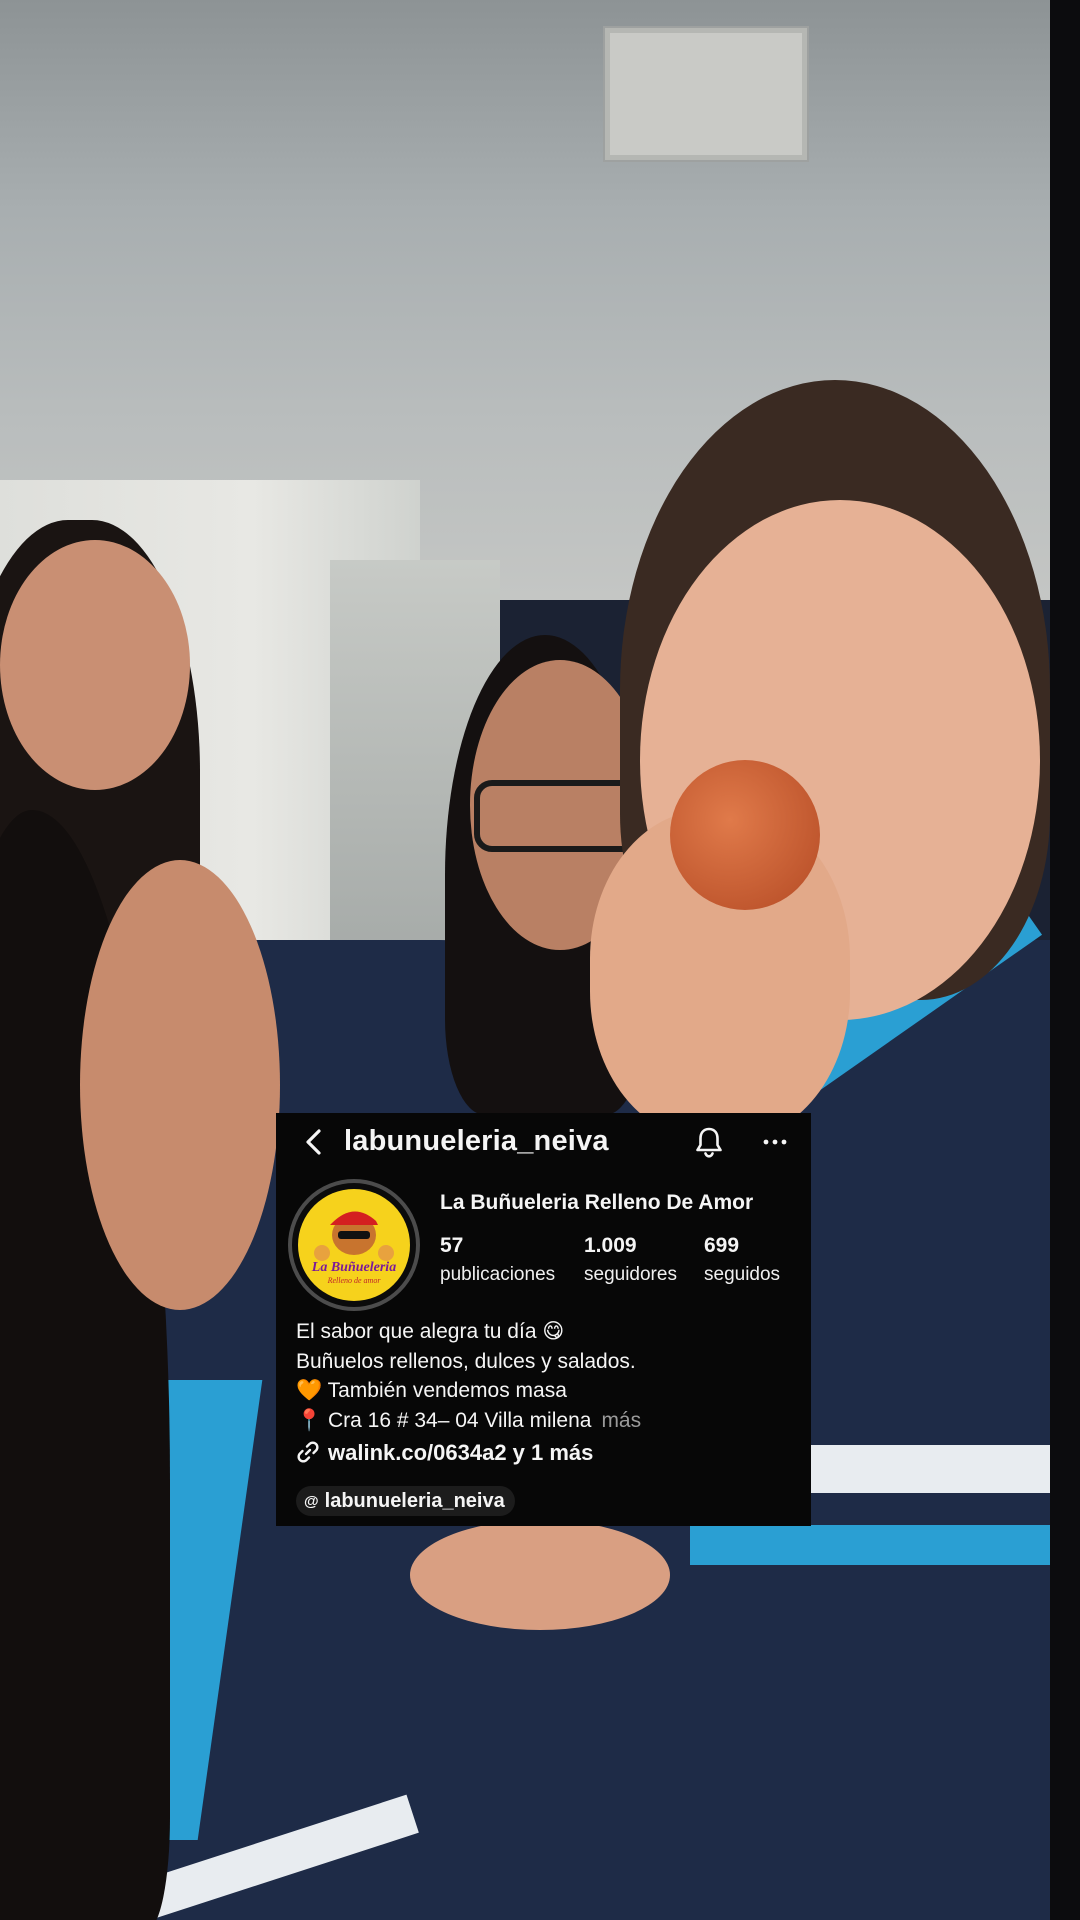 This screenshot has width=1080, height=1920. What do you see at coordinates (706, 94) in the screenshot?
I see `ceiling-light-panel` at bounding box center [706, 94].